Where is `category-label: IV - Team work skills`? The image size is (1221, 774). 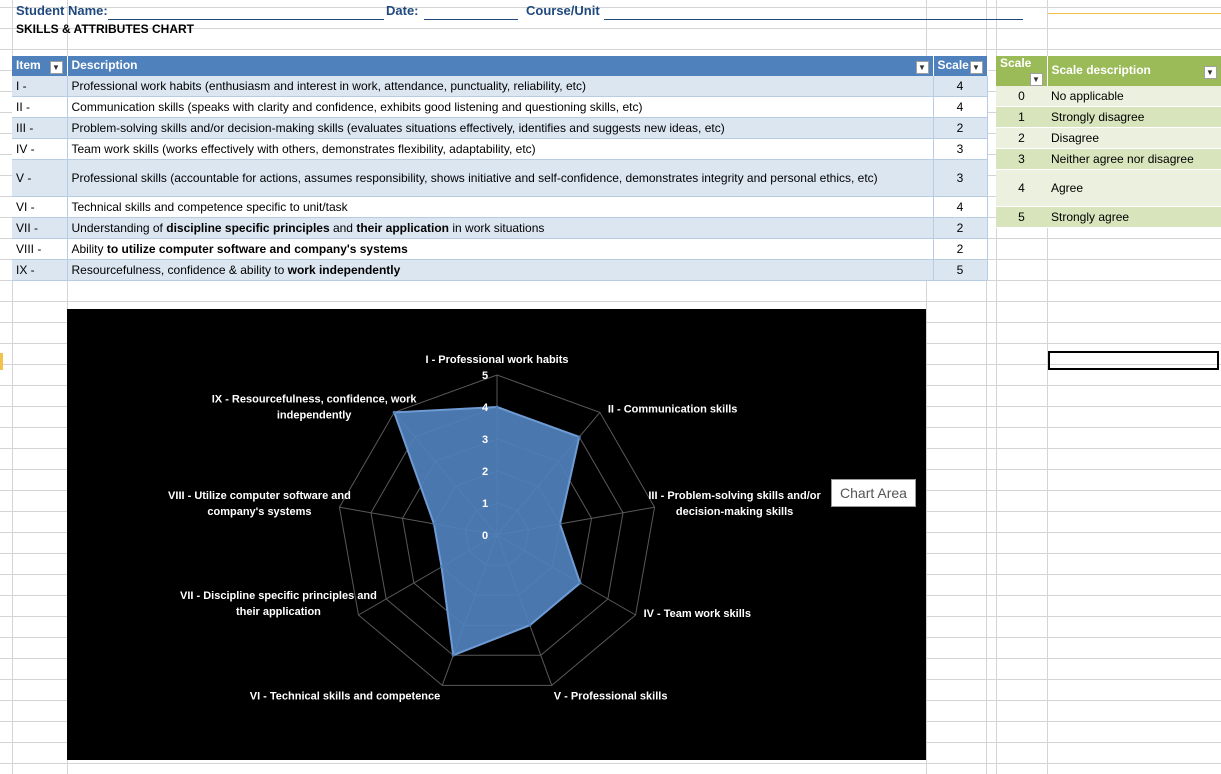 category-label: IV - Team work skills is located at coordinates (697, 614).